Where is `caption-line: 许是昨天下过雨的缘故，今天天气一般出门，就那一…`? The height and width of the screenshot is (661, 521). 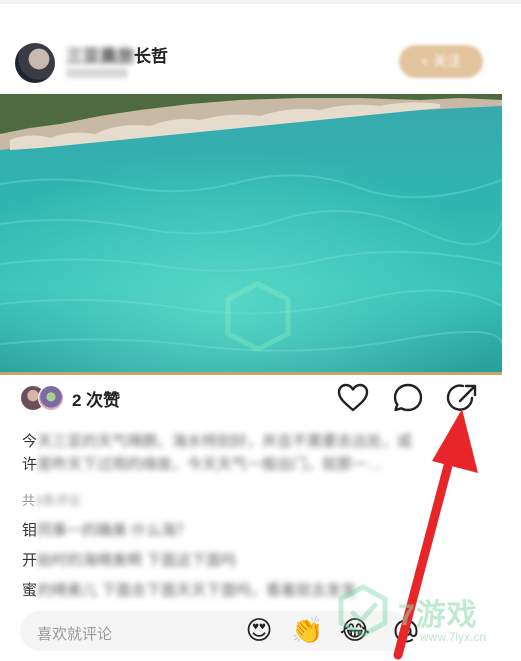
caption-line: 许是昨天下过雨的缘故，今天天气一般出门，就那一… is located at coordinates (202, 464).